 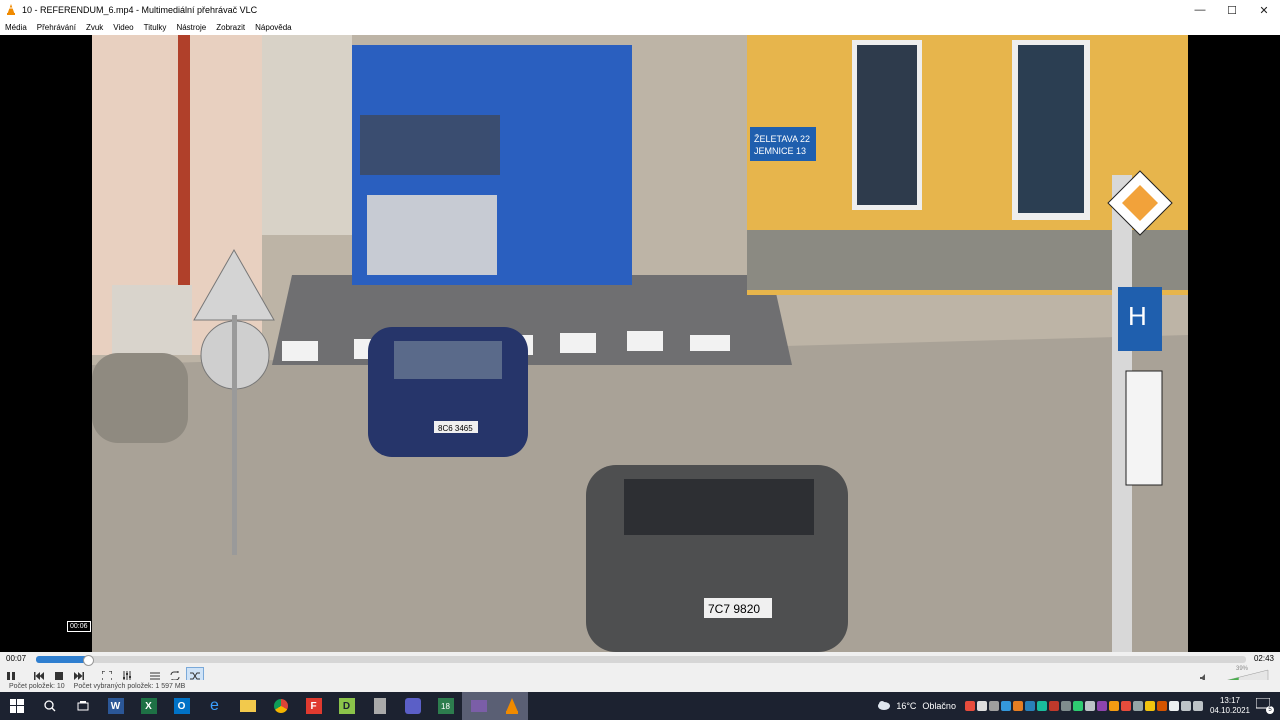 I want to click on weather-icon, so click(x=884, y=706).